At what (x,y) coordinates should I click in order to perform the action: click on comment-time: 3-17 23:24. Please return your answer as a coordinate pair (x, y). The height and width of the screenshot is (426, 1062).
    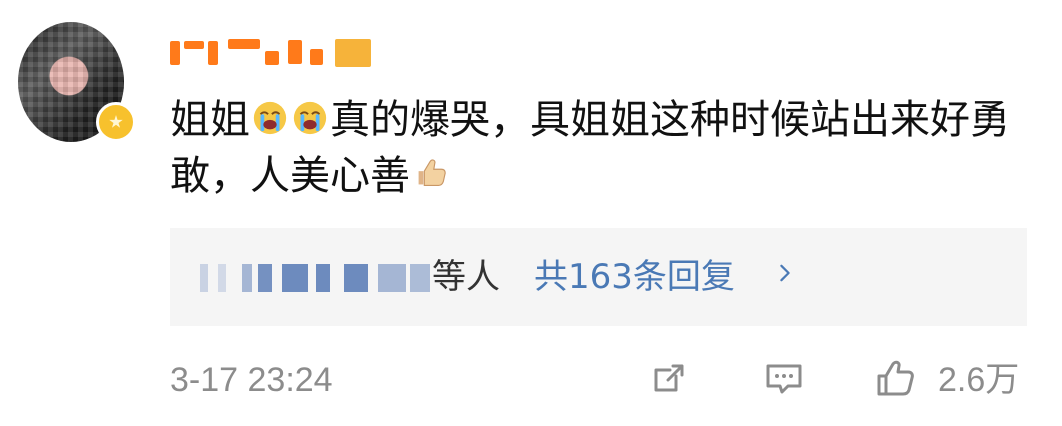
    Looking at the image, I should click on (251, 380).